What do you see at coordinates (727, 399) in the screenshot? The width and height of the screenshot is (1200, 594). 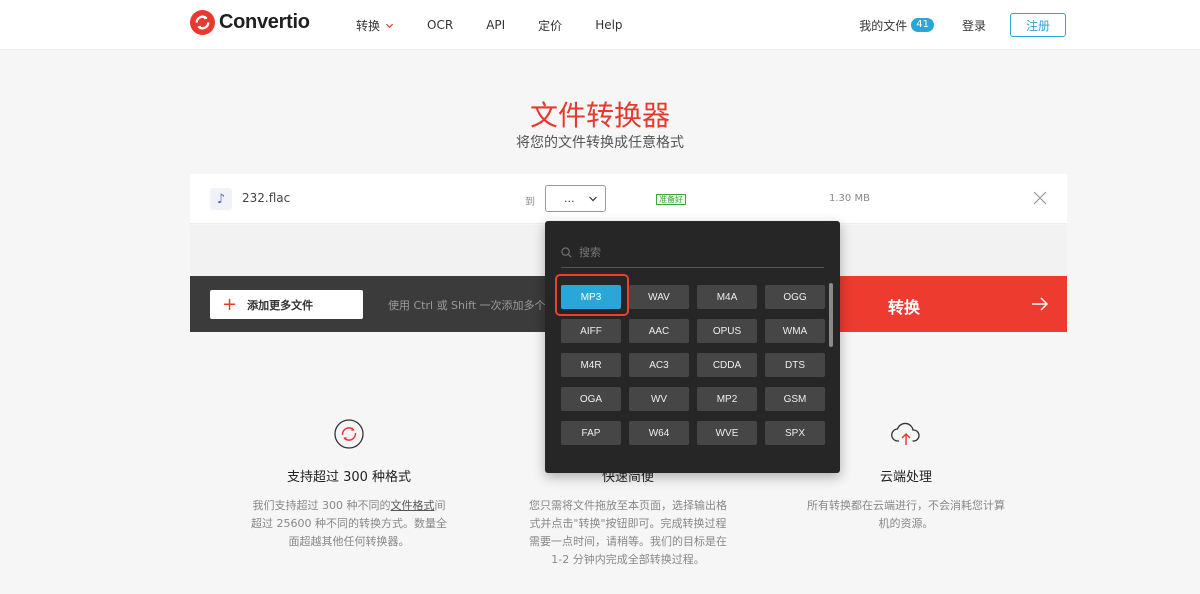 I see `format-option-mp2: MP2` at bounding box center [727, 399].